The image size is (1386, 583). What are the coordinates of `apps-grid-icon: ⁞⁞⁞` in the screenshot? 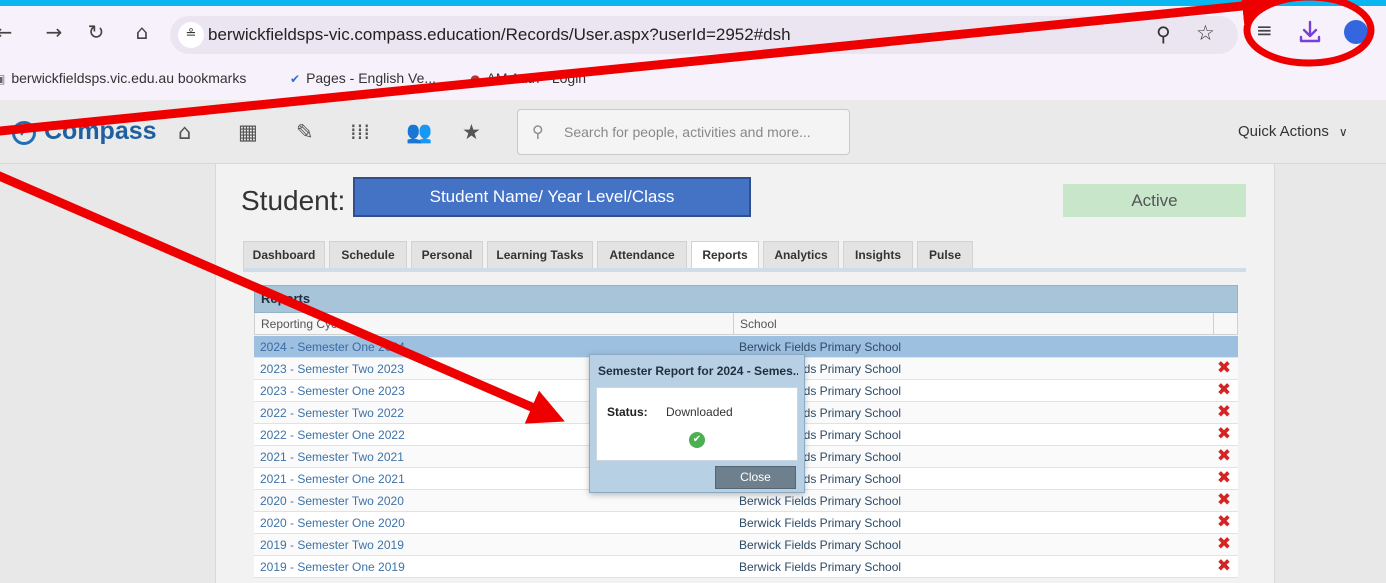 It's located at (360, 132).